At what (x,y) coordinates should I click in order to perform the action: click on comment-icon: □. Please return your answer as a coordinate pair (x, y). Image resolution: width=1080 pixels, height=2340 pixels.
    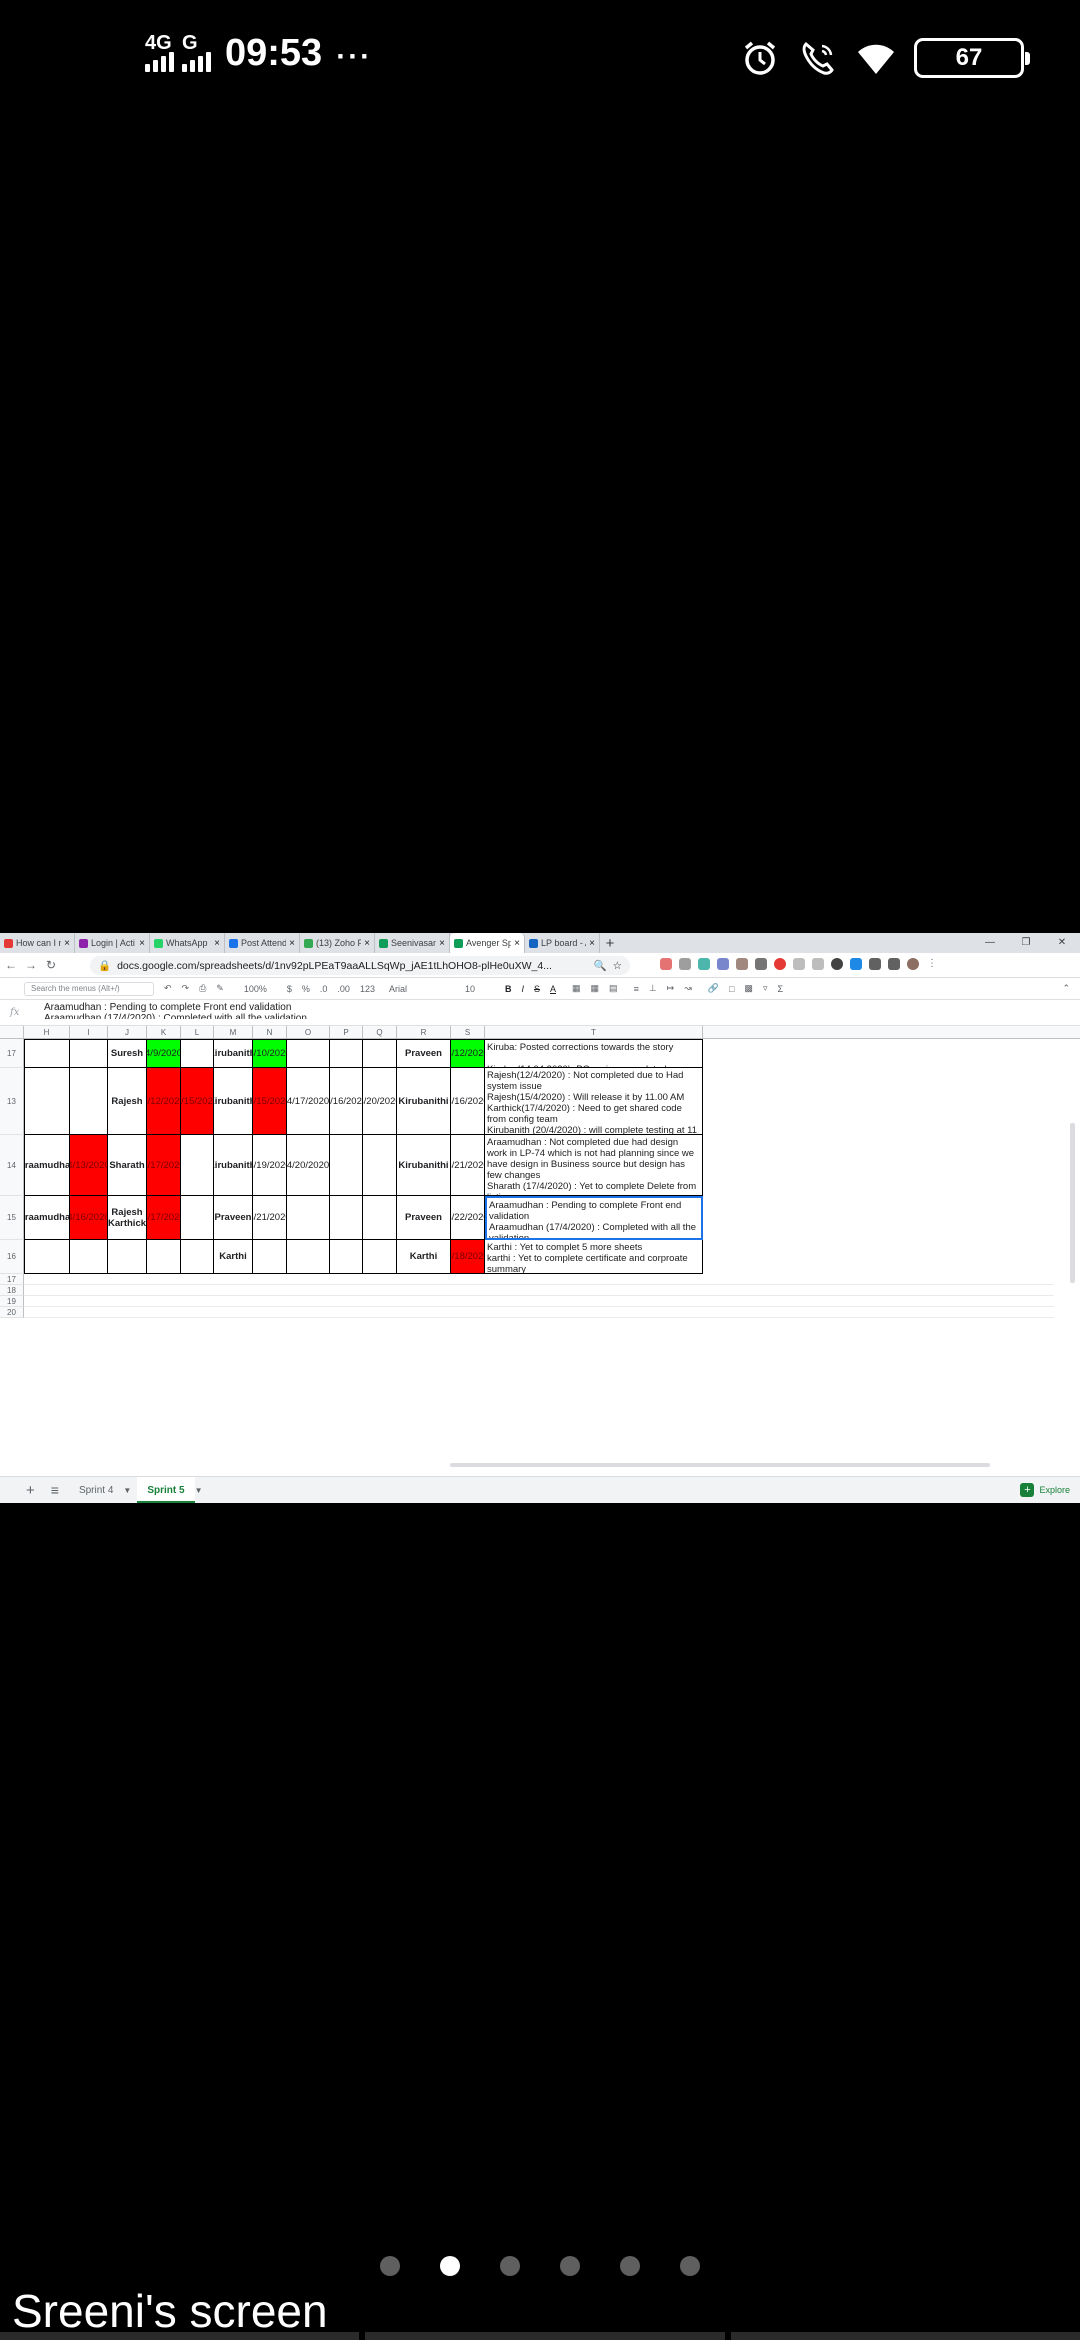
    Looking at the image, I should click on (731, 989).